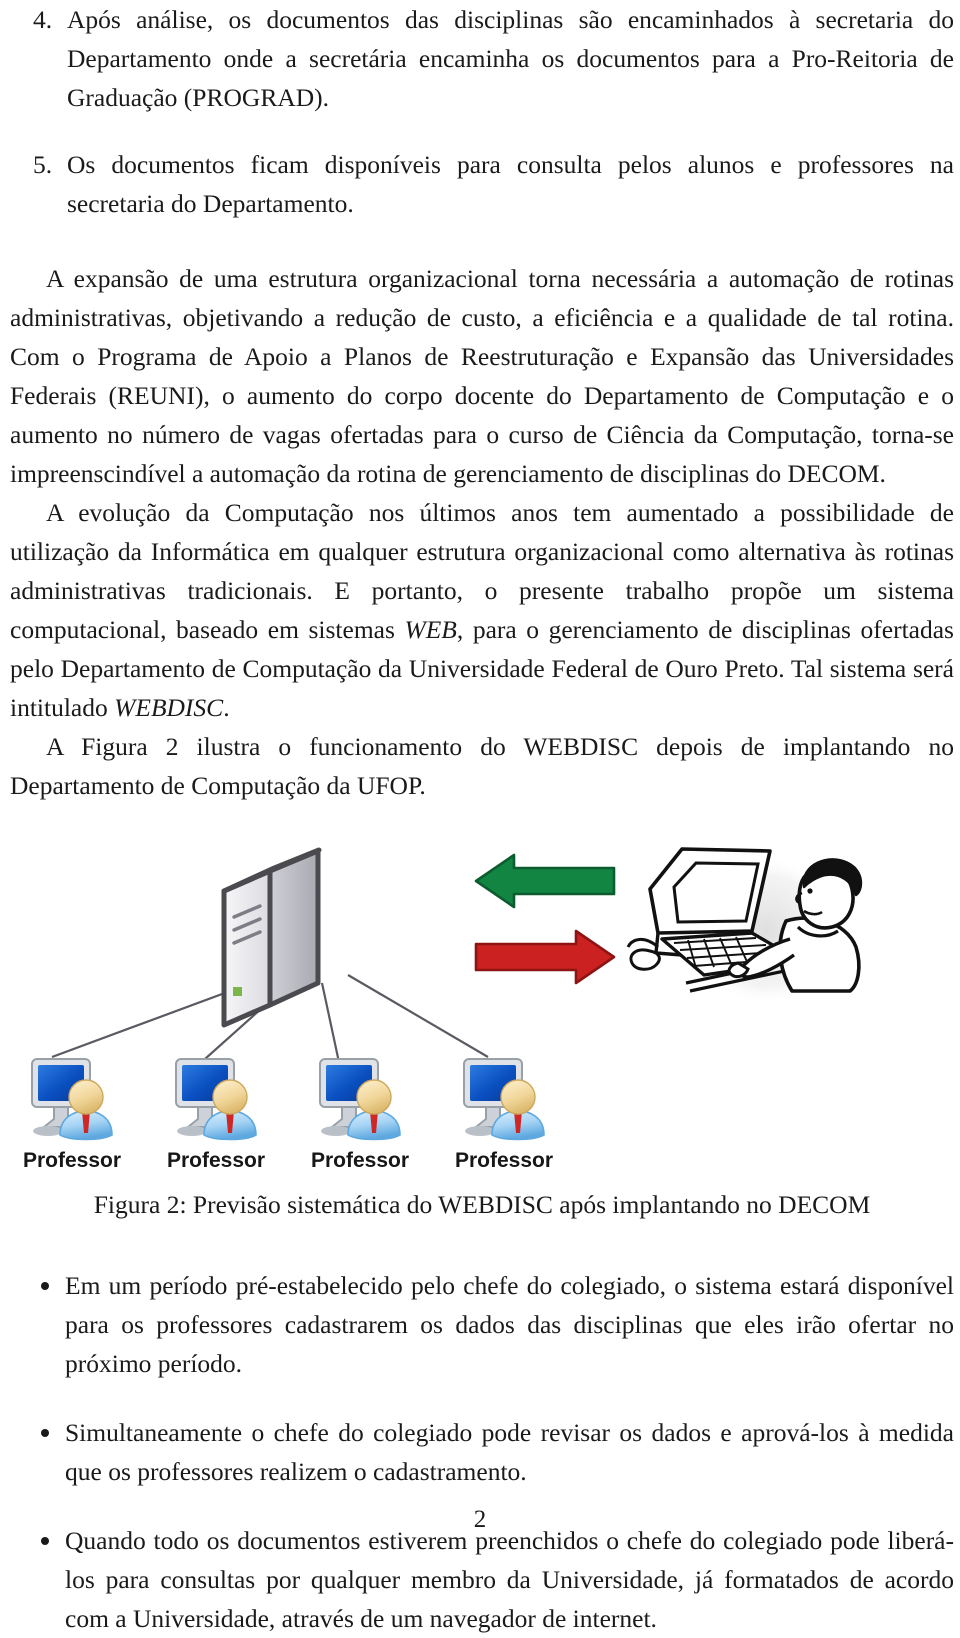 The image size is (960, 1638). Describe the element at coordinates (43, 164) in the screenshot. I see `list-marker: 5.` at that location.